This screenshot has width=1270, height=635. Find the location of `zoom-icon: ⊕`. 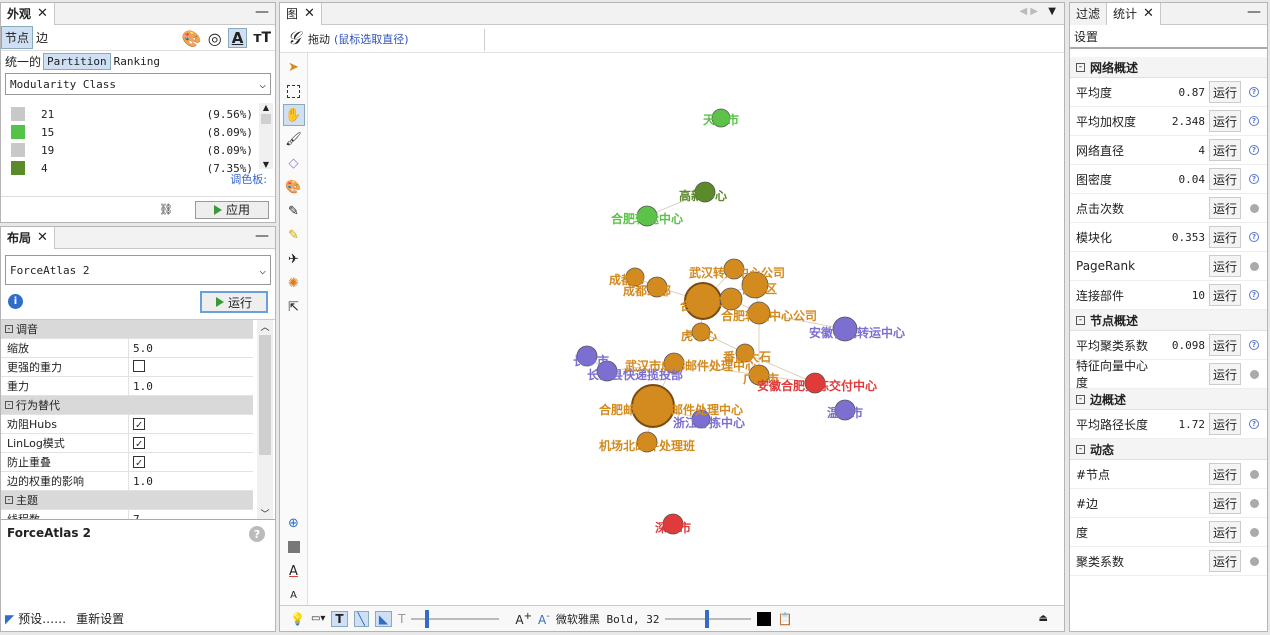

zoom-icon: ⊕ is located at coordinates (294, 523).